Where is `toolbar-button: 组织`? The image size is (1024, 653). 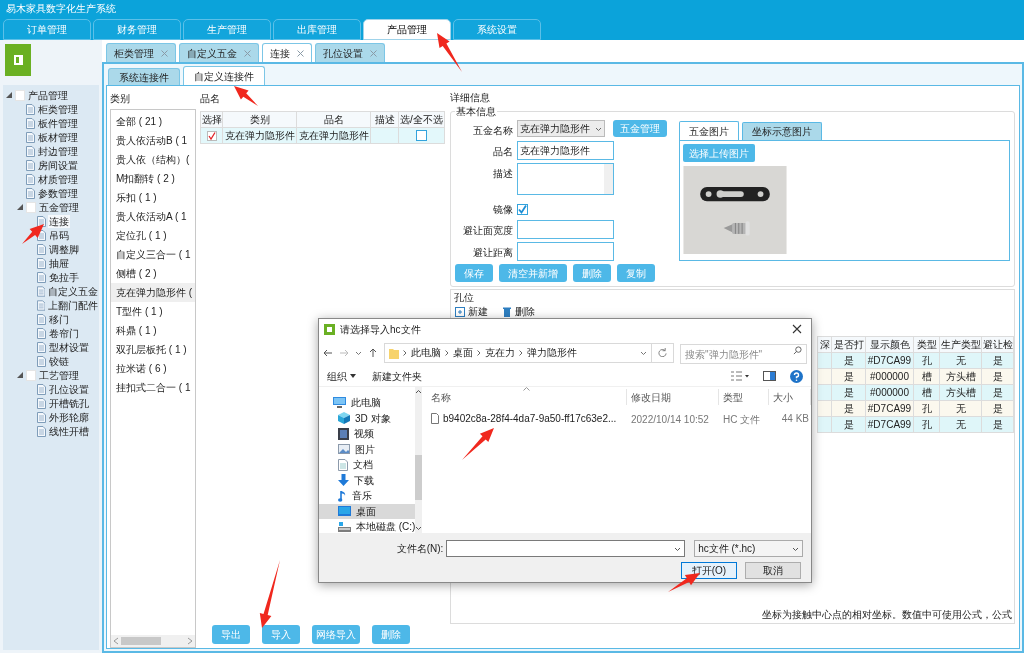 toolbar-button: 组织 is located at coordinates (341, 376).